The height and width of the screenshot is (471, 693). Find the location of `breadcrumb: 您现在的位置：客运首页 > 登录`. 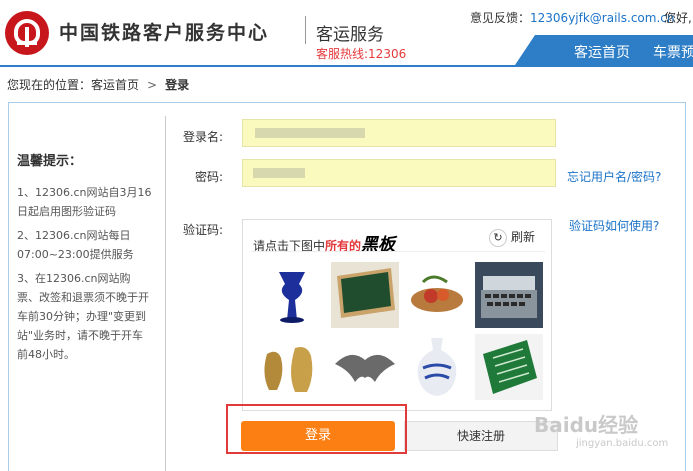

breadcrumb: 您现在的位置：客运首页 > 登录 is located at coordinates (98, 84).